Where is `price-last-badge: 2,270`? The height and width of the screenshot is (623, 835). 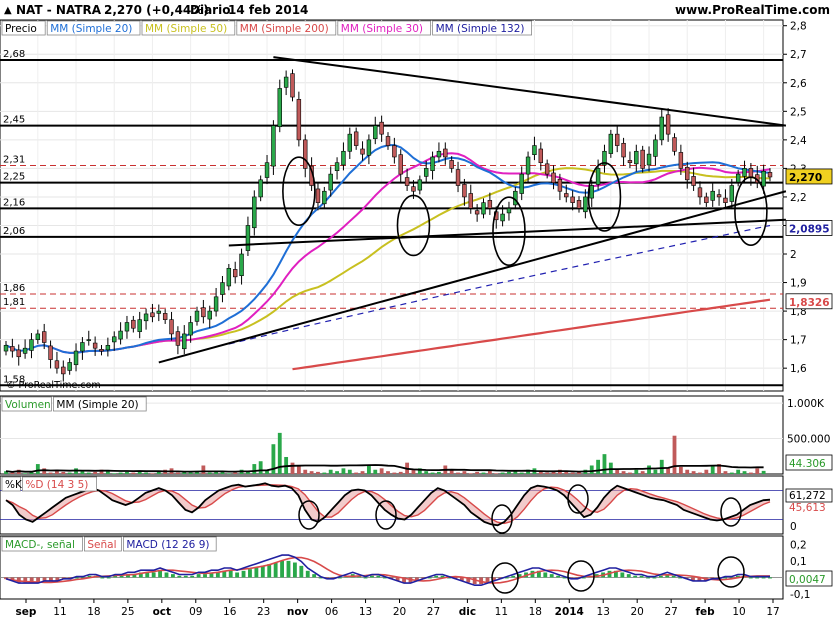
price-last-badge: 2,270 is located at coordinates (805, 178).